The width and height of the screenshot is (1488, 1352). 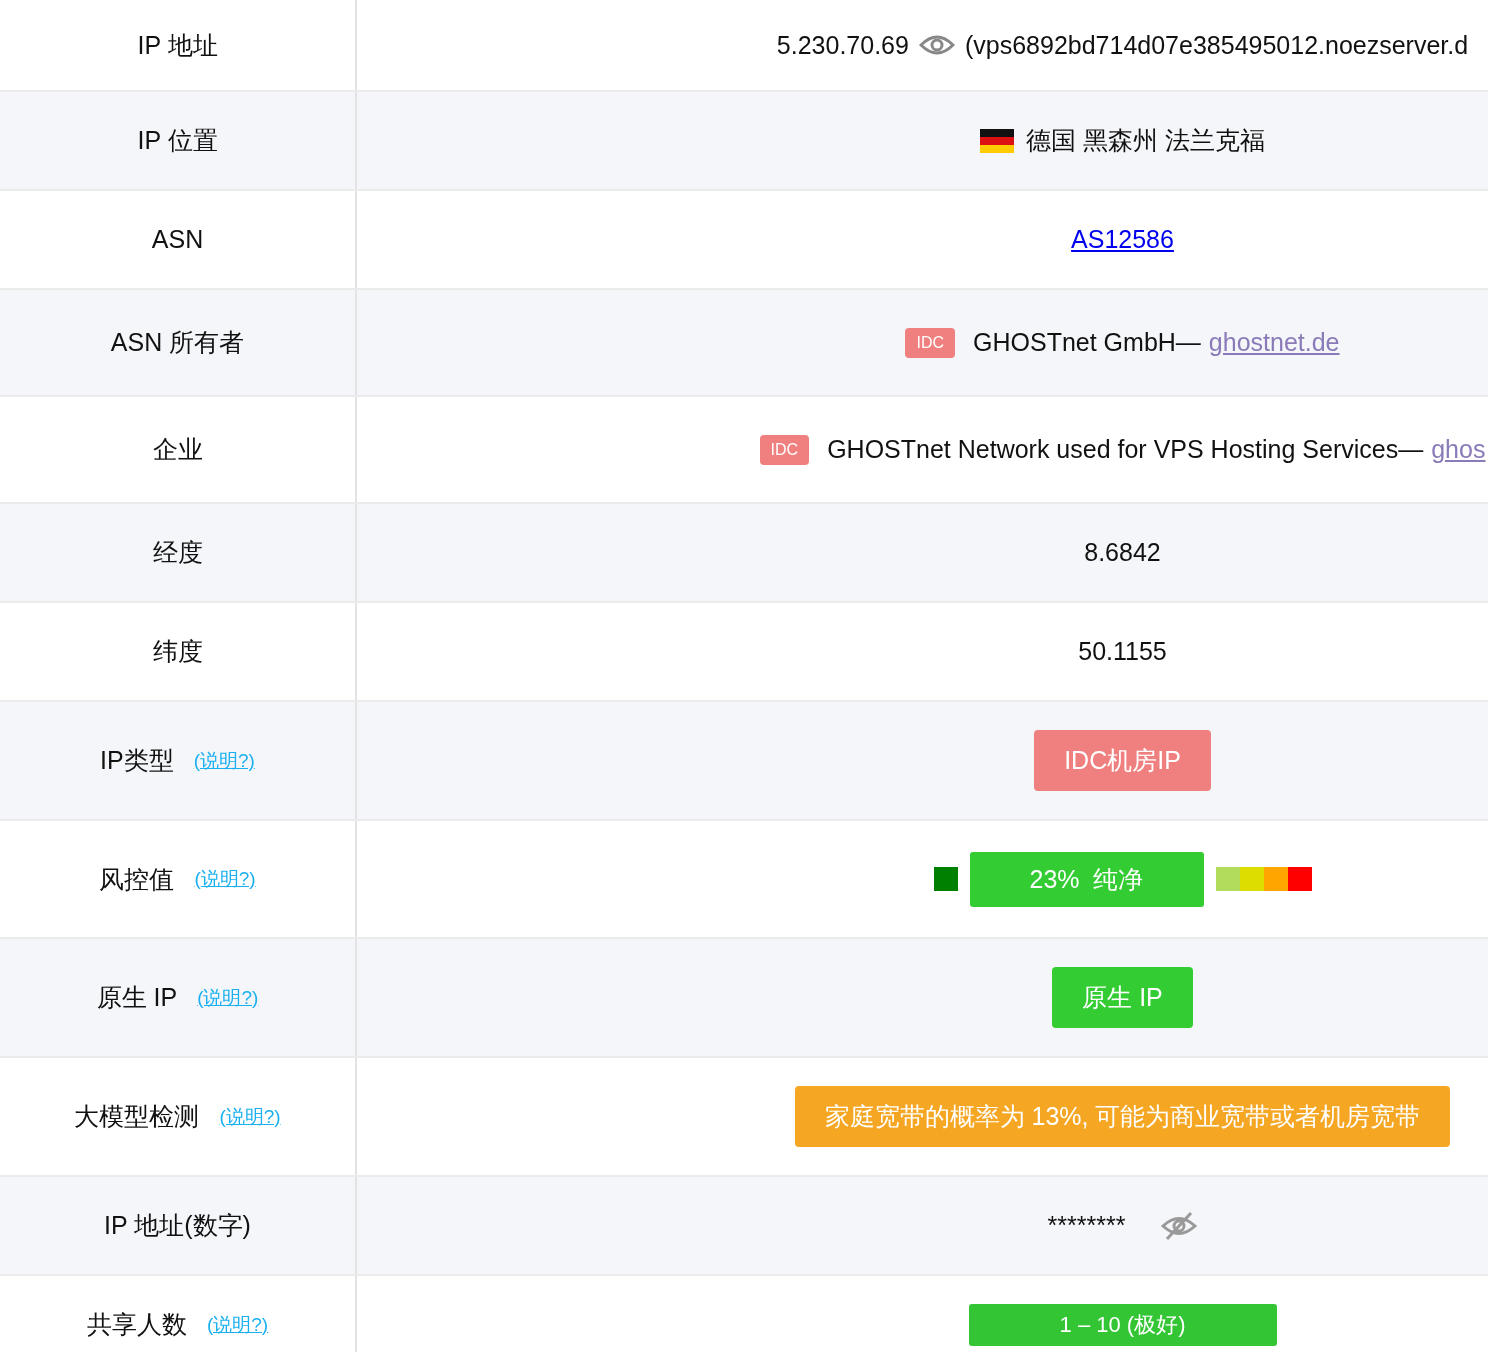 What do you see at coordinates (1122, 552) in the screenshot?
I see `value-text: 8.6842` at bounding box center [1122, 552].